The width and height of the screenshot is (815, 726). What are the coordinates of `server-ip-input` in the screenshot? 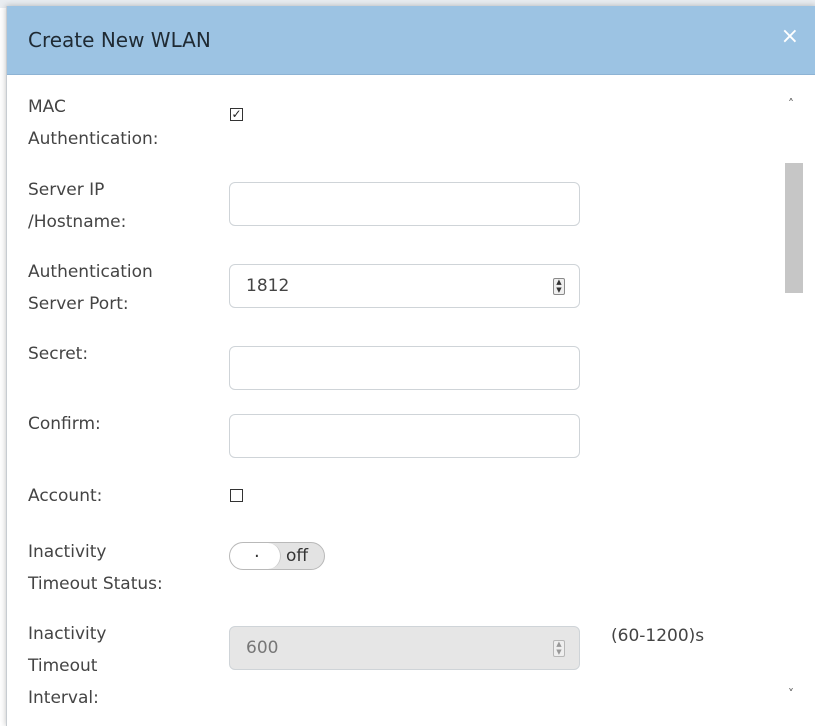 It's located at (404, 204).